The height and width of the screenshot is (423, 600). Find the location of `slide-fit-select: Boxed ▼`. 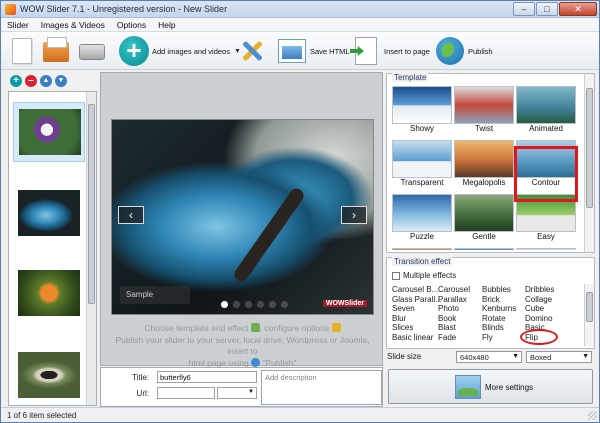

slide-fit-select: Boxed ▼ is located at coordinates (559, 357).